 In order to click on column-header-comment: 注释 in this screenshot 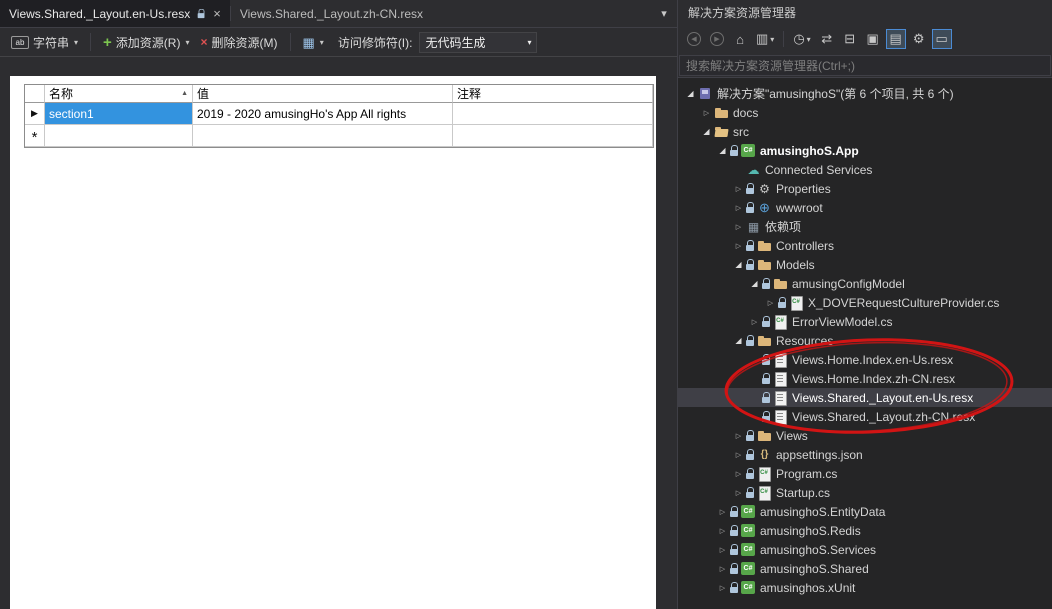, I will do `click(553, 94)`.